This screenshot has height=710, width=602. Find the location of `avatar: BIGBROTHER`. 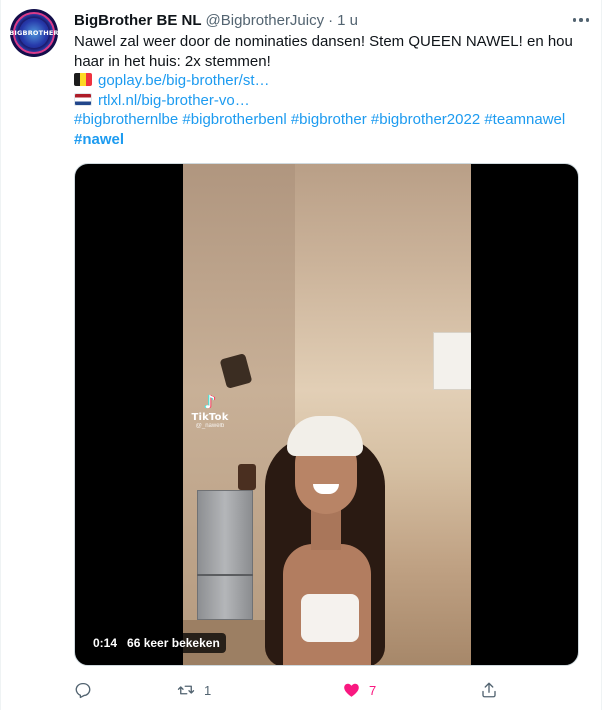

avatar: BIGBROTHER is located at coordinates (34, 33).